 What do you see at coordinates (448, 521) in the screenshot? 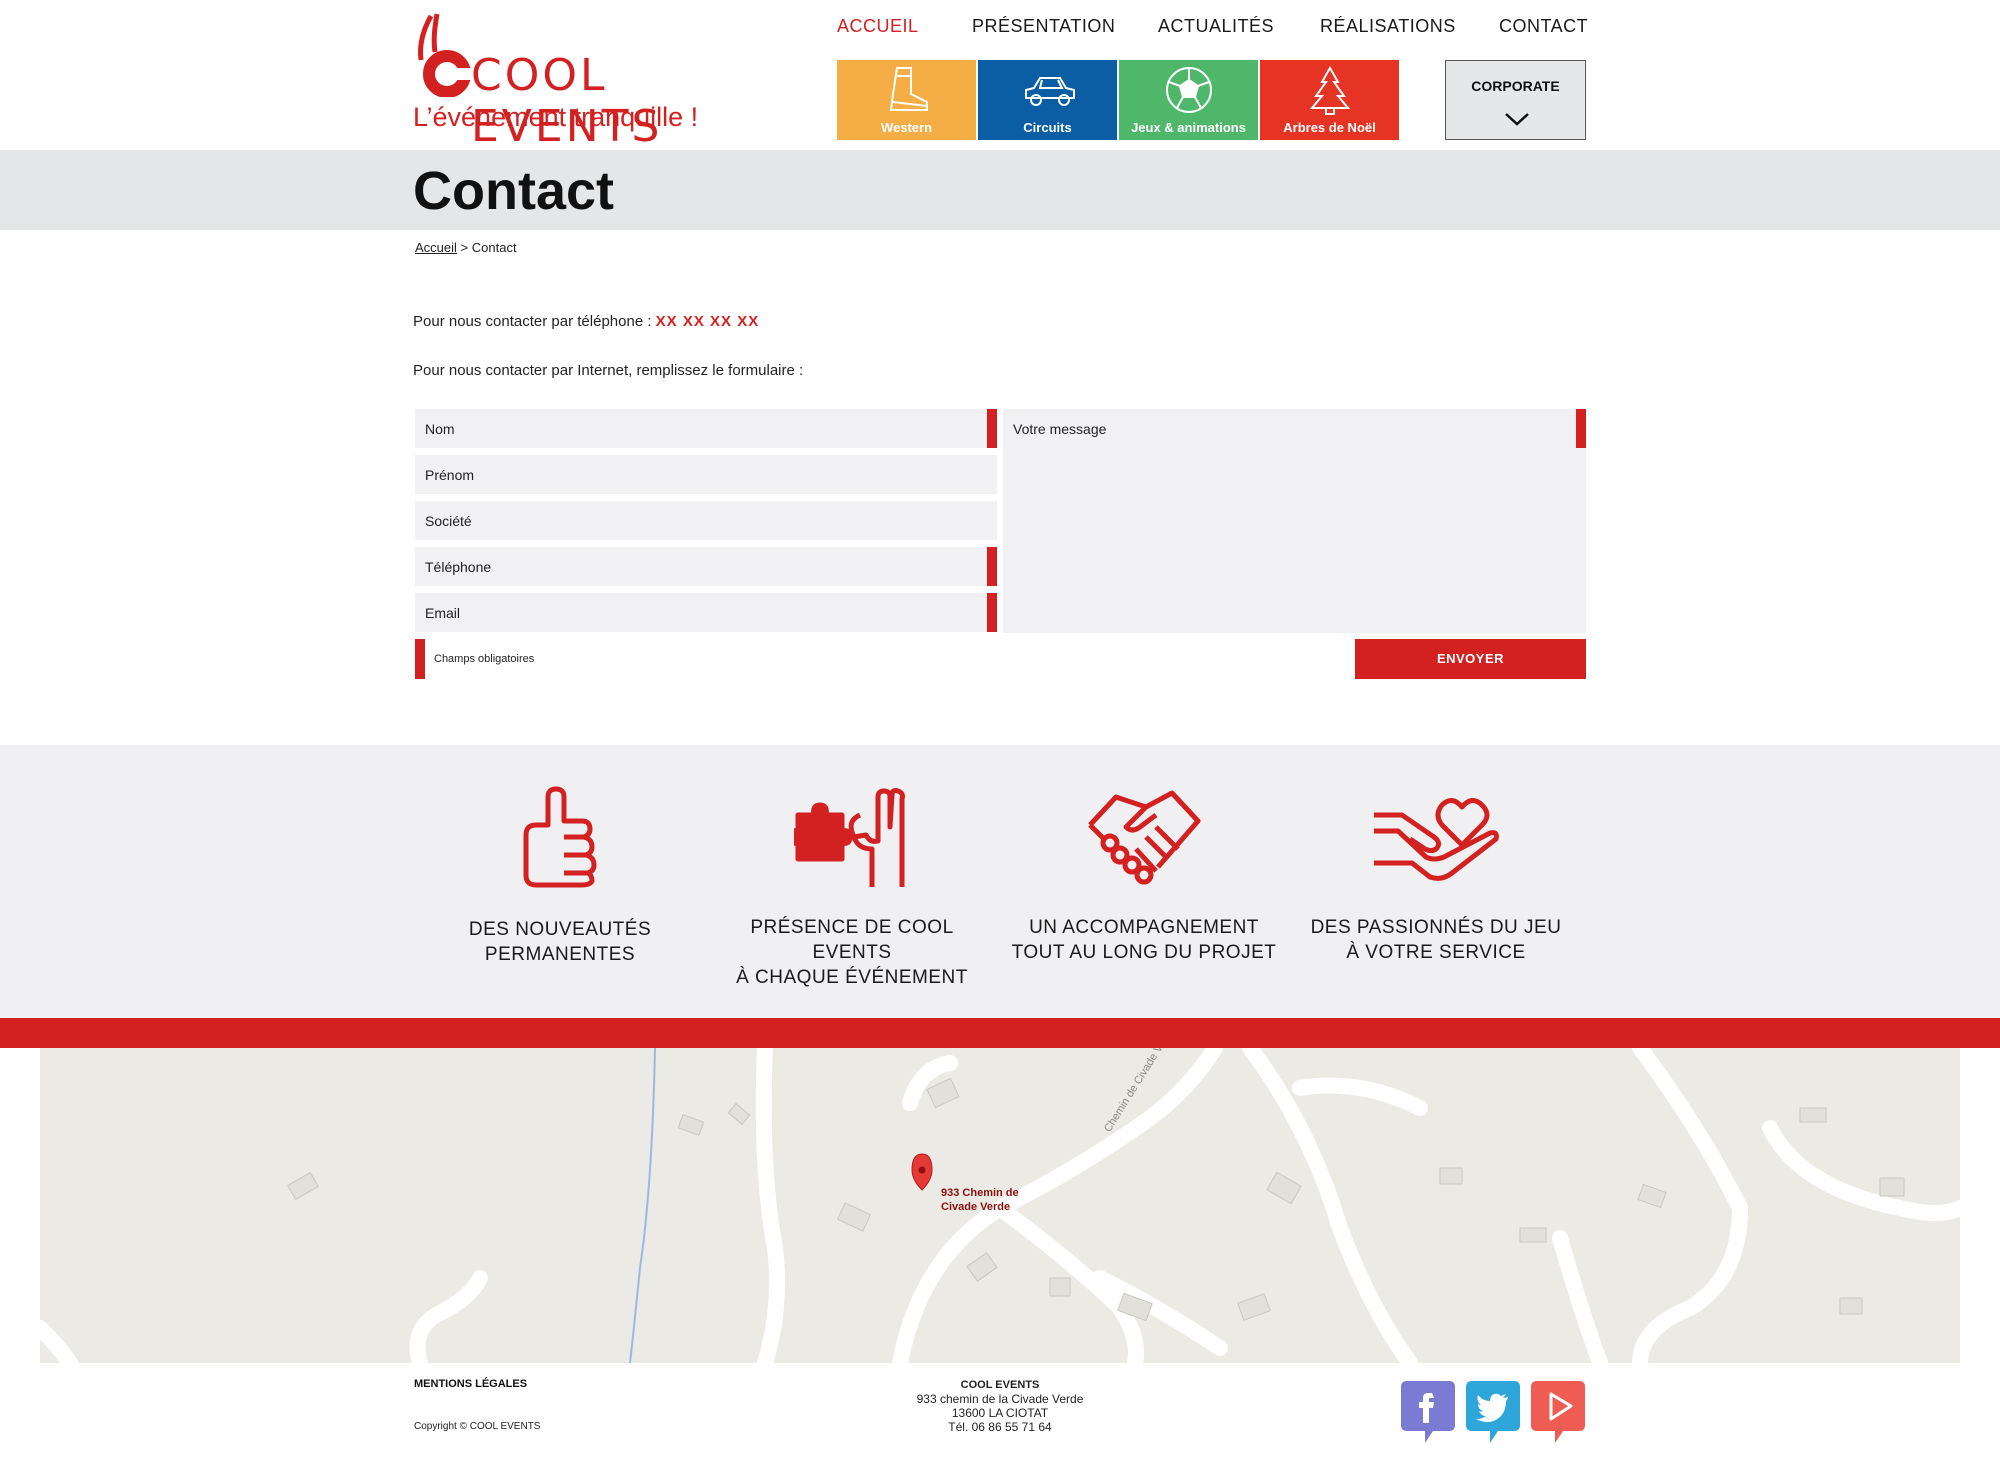
I see `company-placeholder: Société` at bounding box center [448, 521].